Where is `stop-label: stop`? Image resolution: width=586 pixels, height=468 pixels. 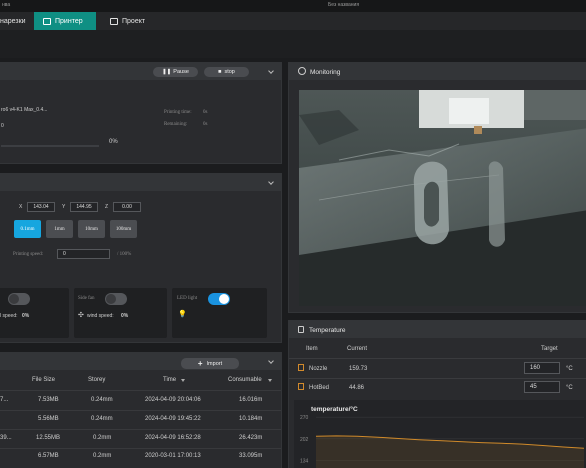
stop-label: stop is located at coordinates (229, 72).